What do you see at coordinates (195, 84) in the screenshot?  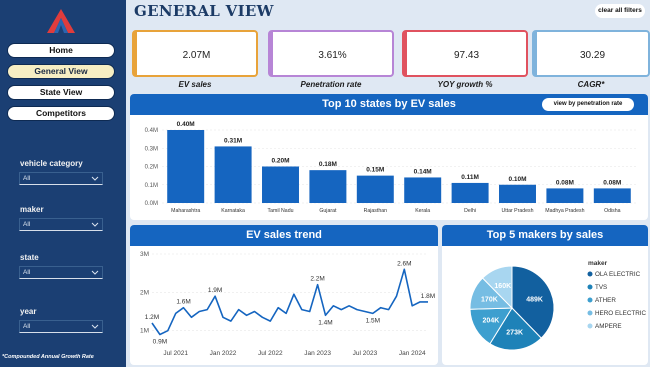 I see `kpi-label-ev-sales: EV sales` at bounding box center [195, 84].